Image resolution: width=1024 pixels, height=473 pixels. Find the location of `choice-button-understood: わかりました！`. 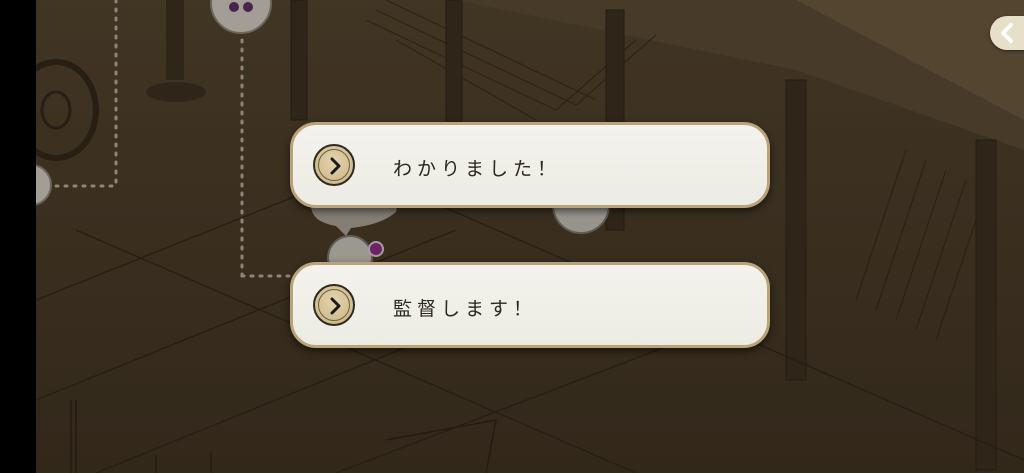

choice-button-understood: わかりました！ is located at coordinates (530, 165).